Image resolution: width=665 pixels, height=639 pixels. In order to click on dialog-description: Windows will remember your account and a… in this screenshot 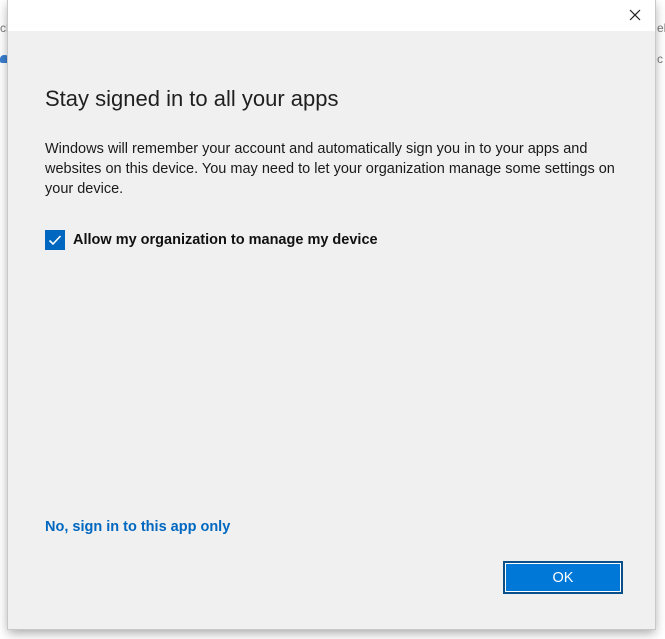, I will do `click(330, 169)`.